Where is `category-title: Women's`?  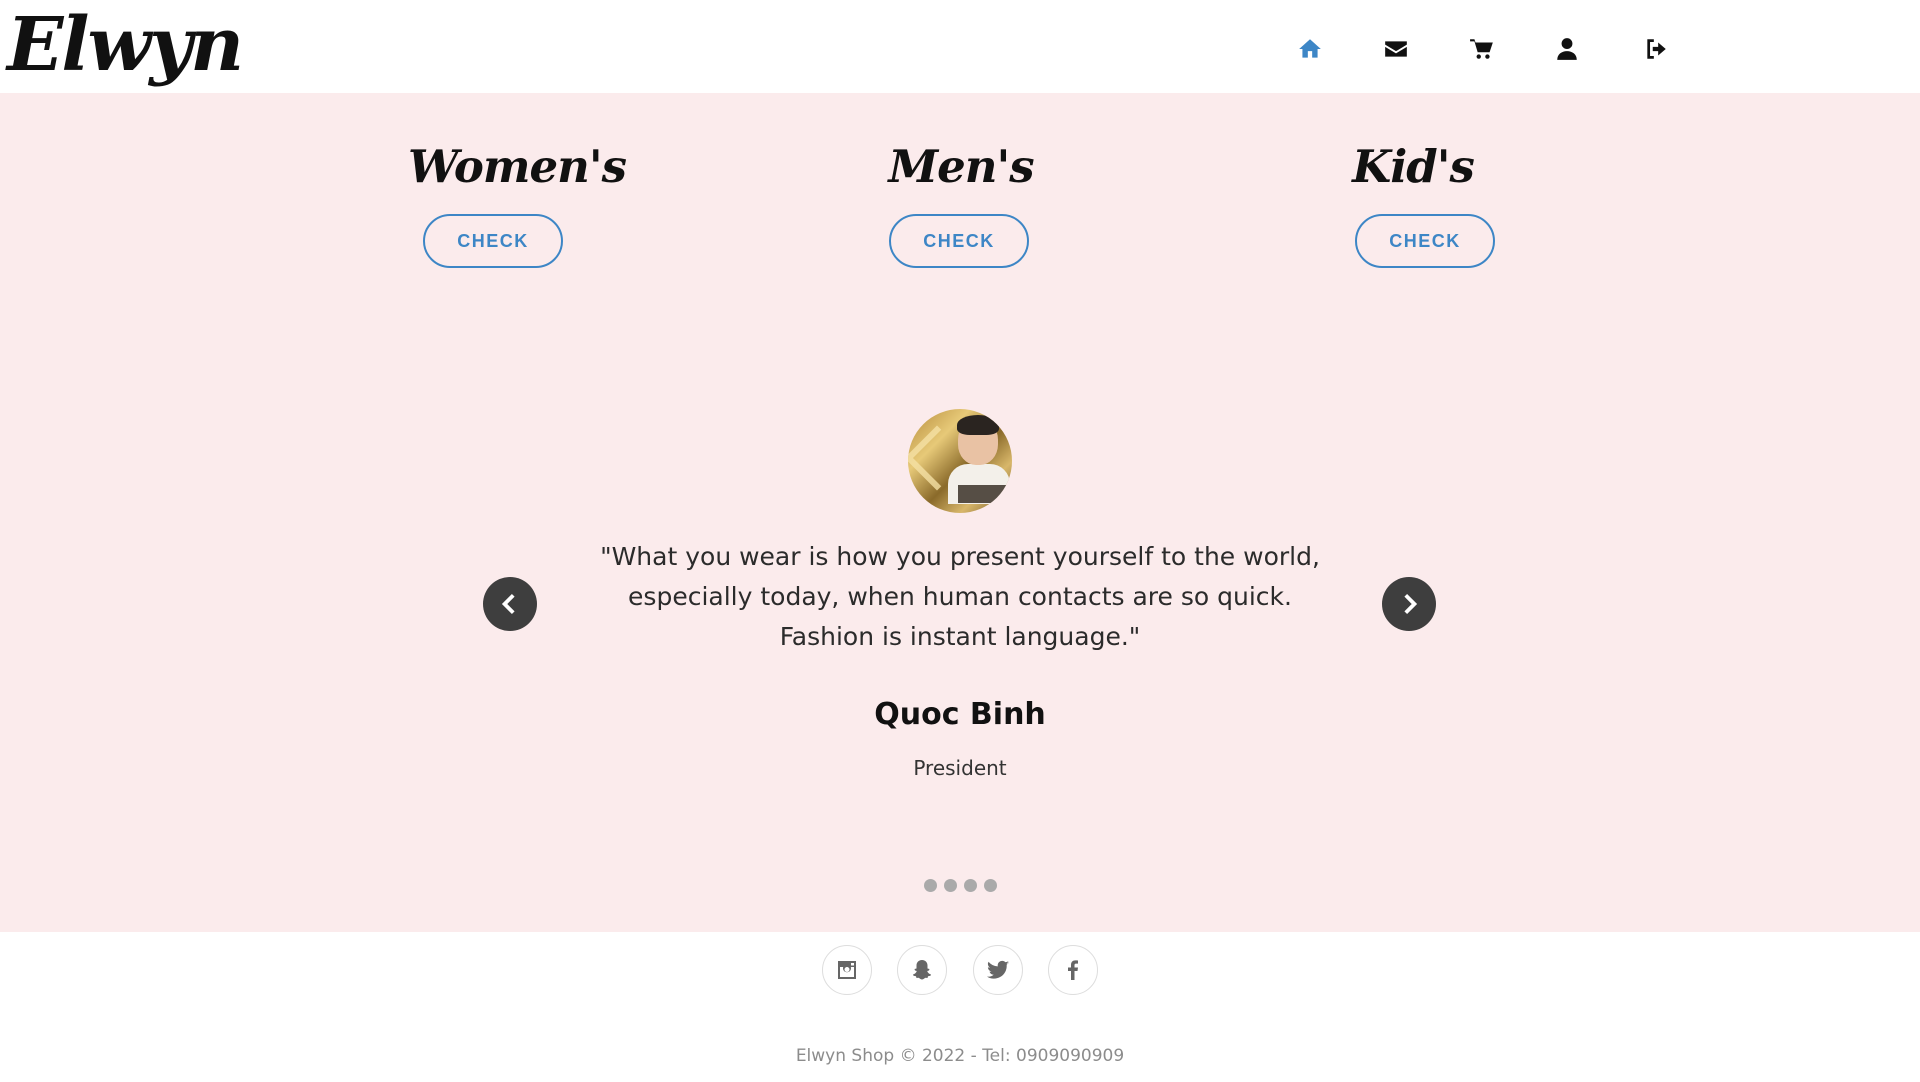
category-title: Women's is located at coordinates (517, 166).